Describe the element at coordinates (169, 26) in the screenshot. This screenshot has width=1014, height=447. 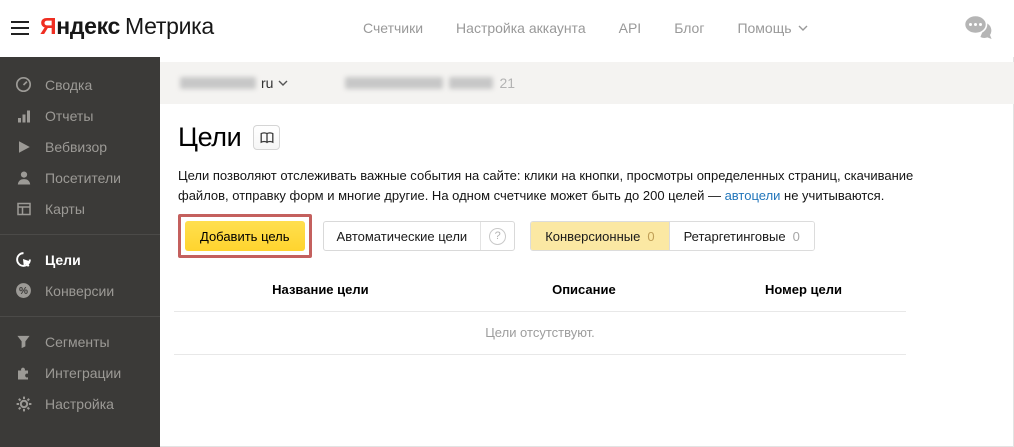
I see `logo-product: Метрика` at that location.